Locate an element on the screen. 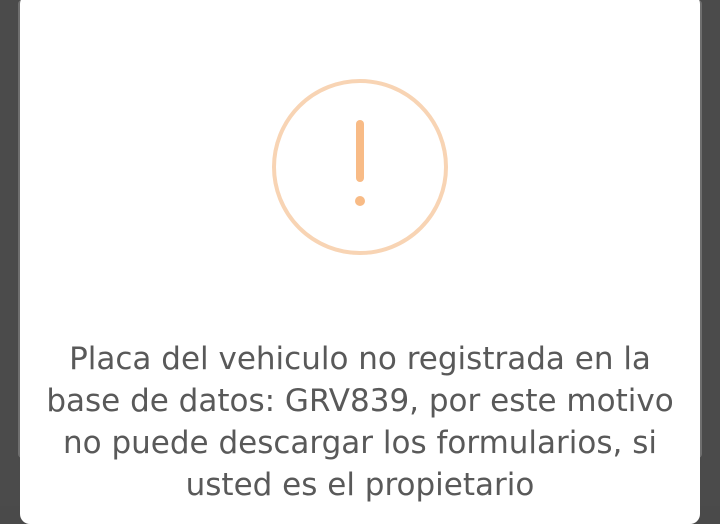 The height and width of the screenshot is (524, 720). exclamation-mark-stroke is located at coordinates (360, 151).